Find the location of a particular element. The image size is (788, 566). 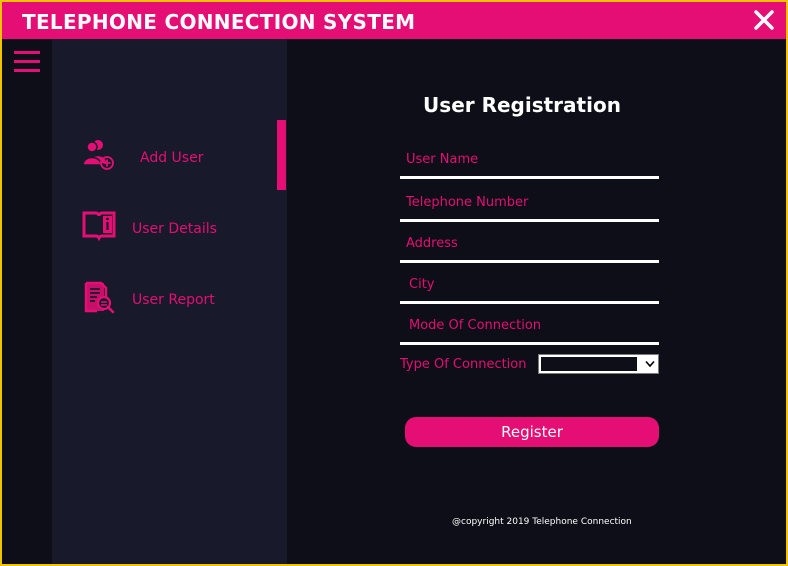

copyright-text: @copyright 2019 Telephone Connection is located at coordinates (542, 522).